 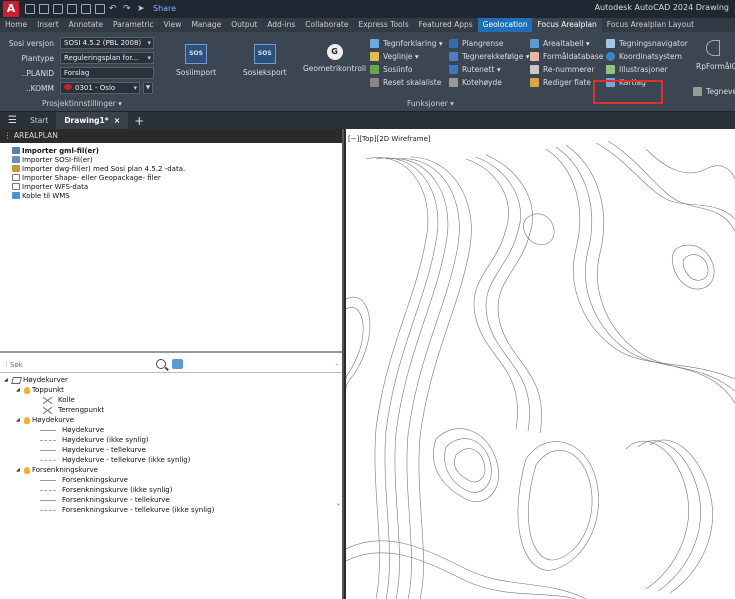 What do you see at coordinates (715, 55) in the screenshot?
I see `rpformal-button: RpFormålG` at bounding box center [715, 55].